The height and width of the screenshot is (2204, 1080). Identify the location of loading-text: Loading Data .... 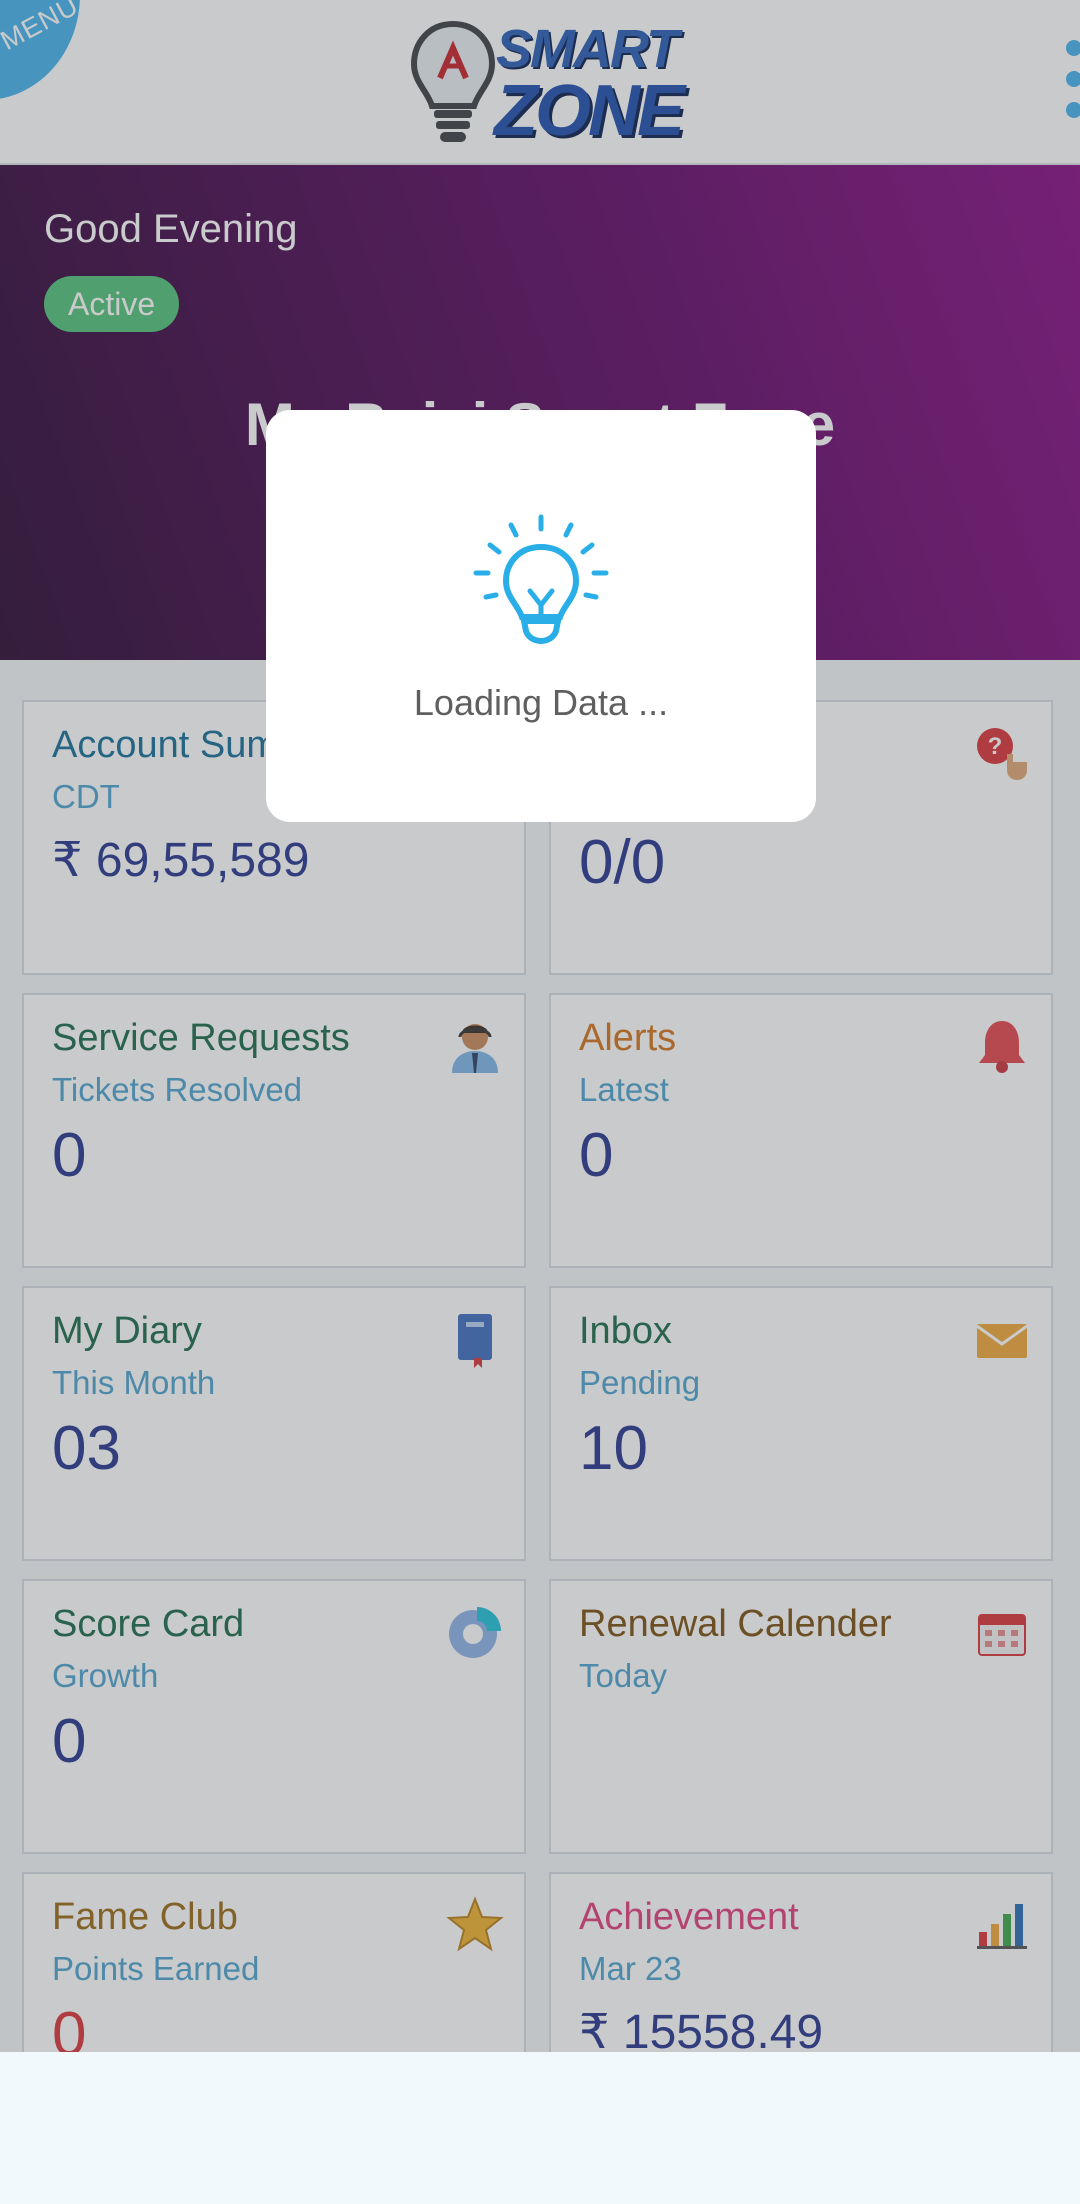
(541, 702).